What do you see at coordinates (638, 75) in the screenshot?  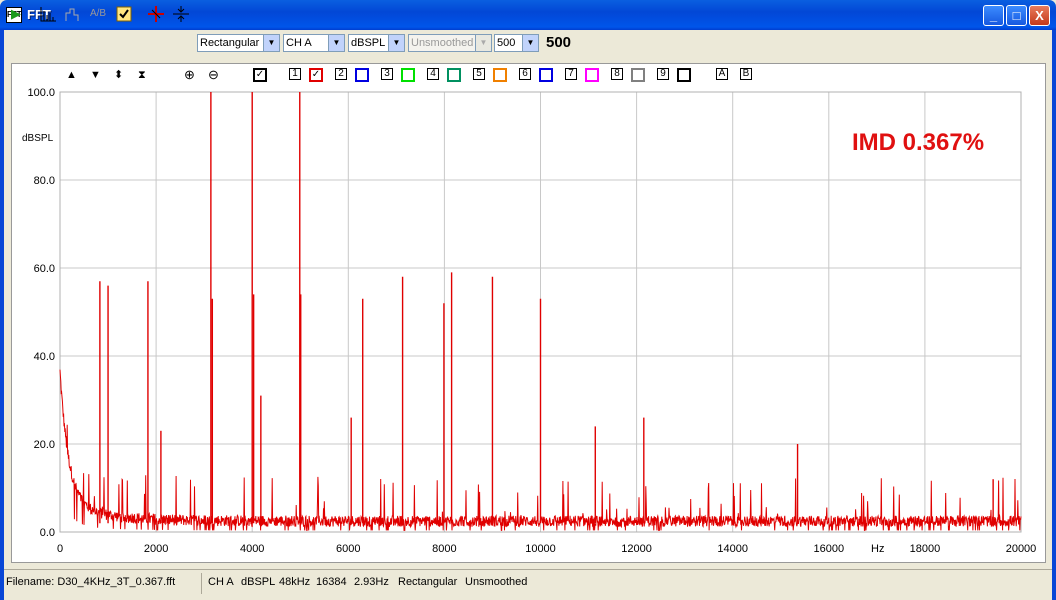 I see `trace-8-color-checkbox` at bounding box center [638, 75].